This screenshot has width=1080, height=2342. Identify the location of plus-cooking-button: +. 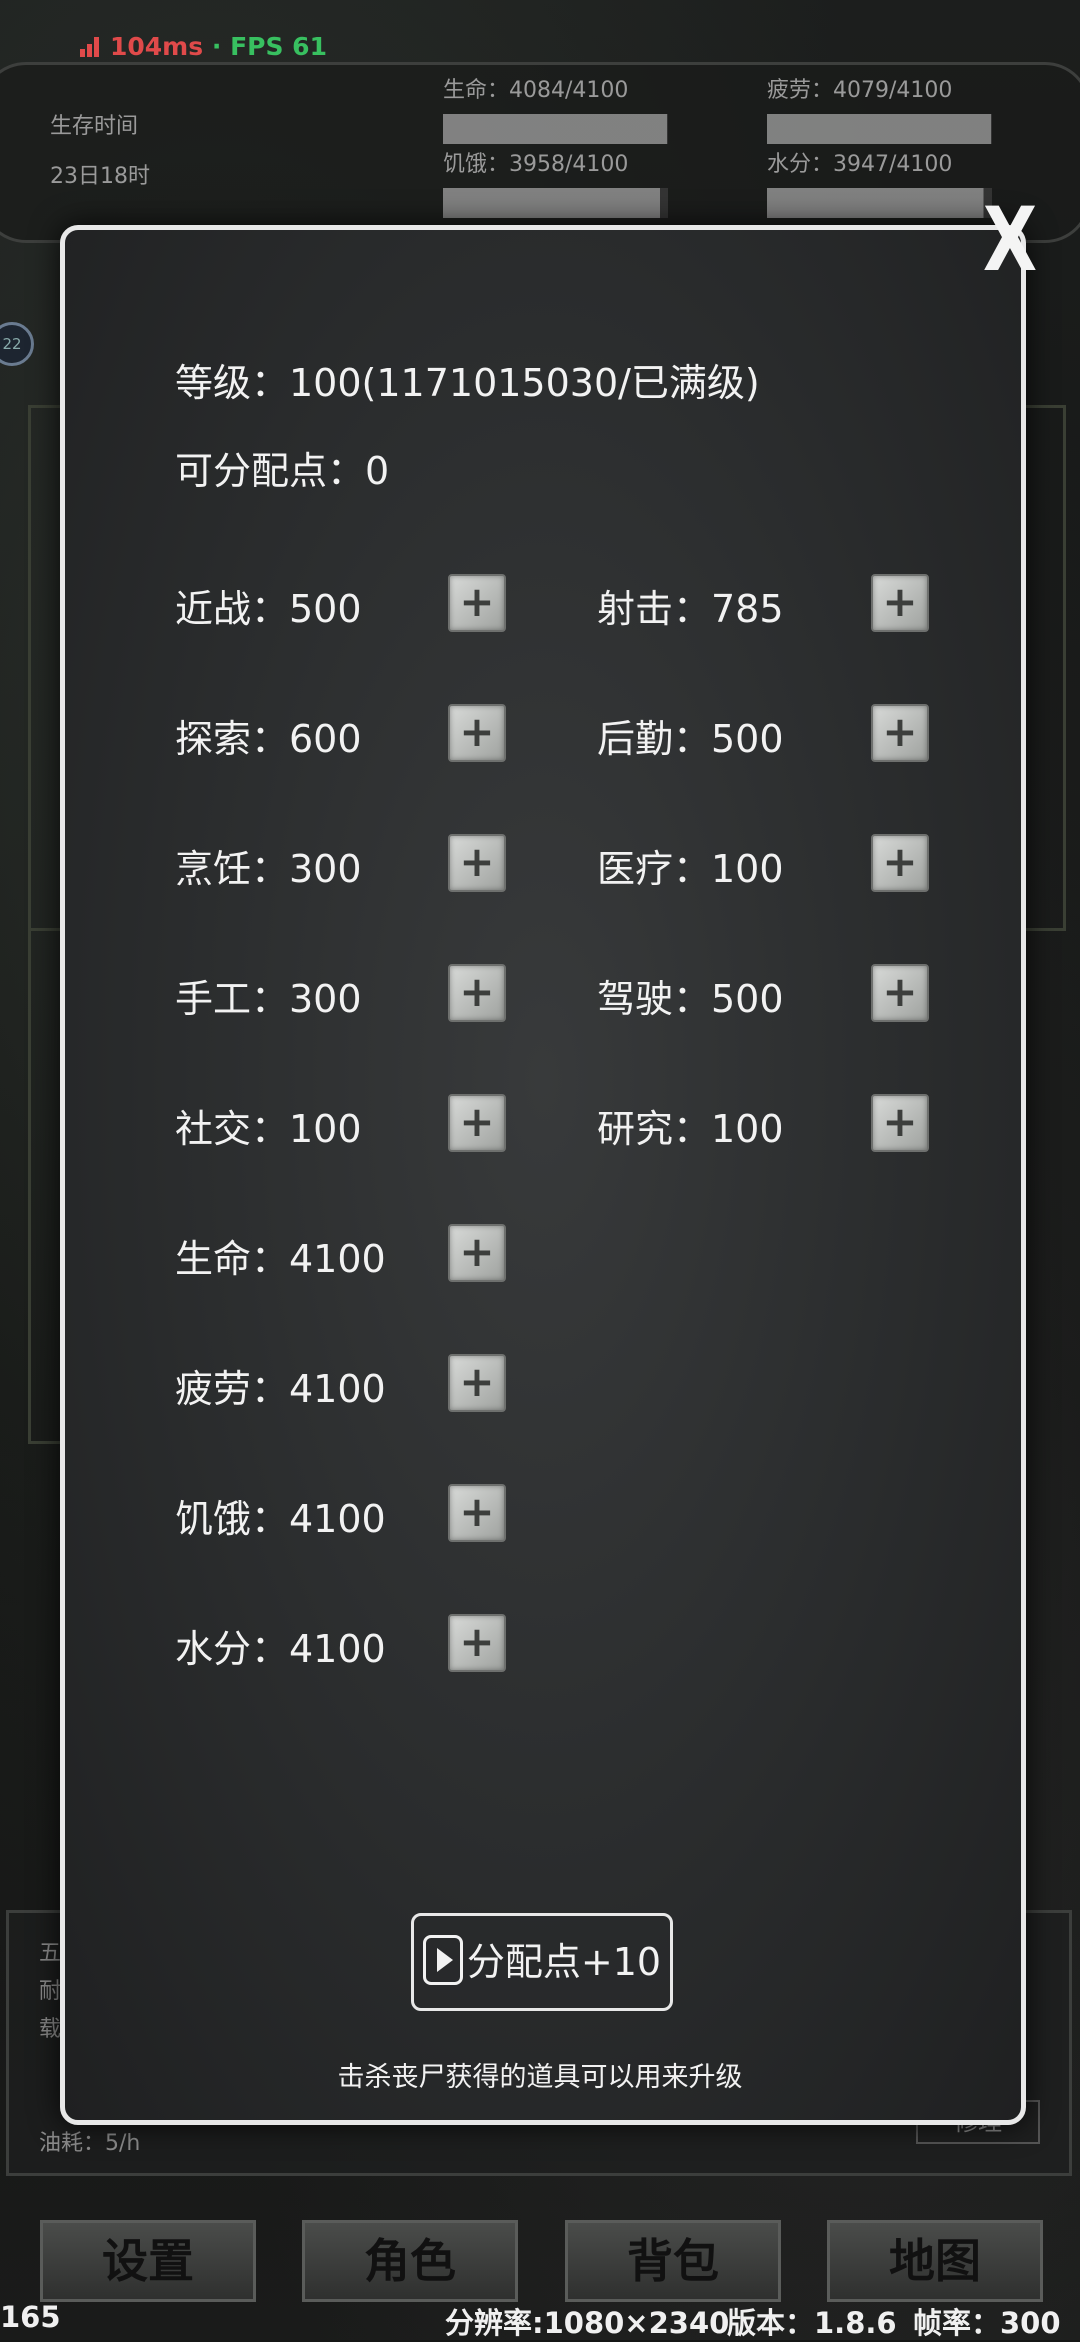
(477, 863).